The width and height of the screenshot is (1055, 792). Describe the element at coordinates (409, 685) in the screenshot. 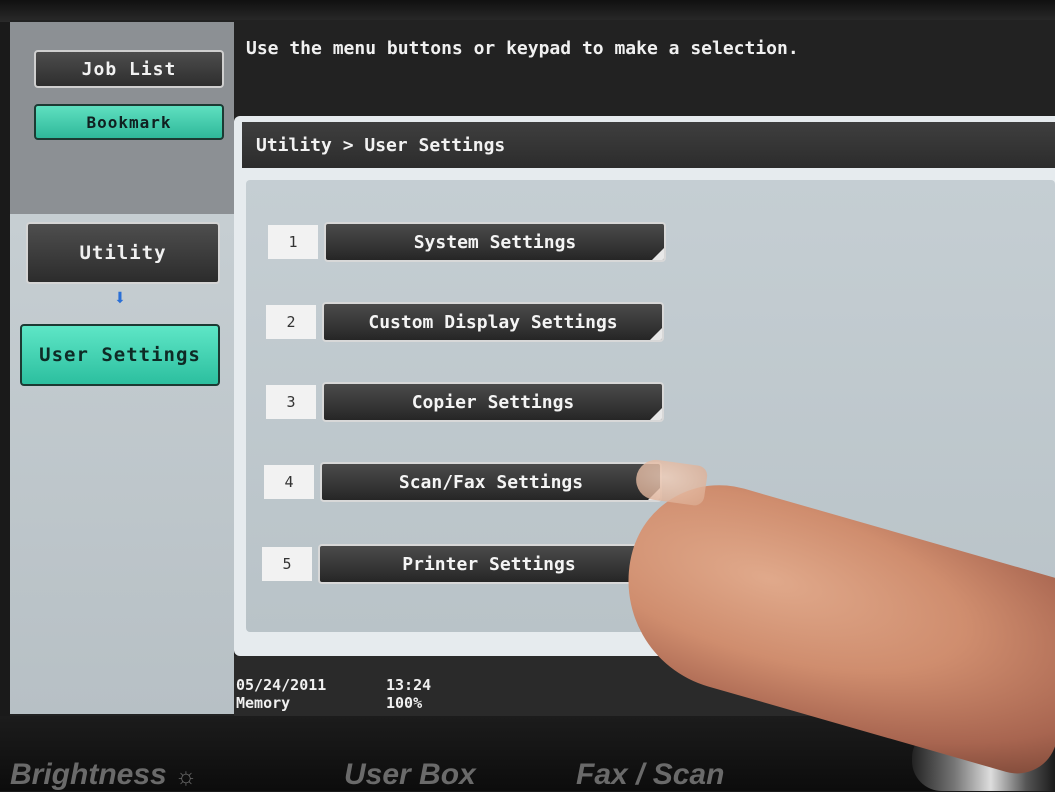

I see `time-display: 13:24` at that location.